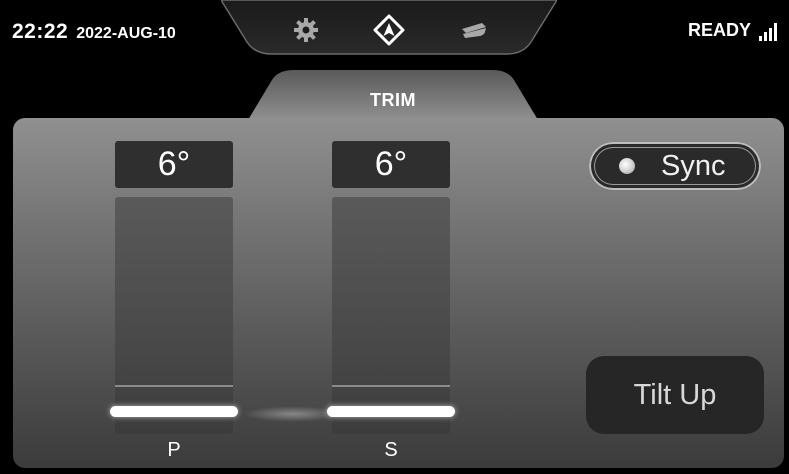 Image resolution: width=789 pixels, height=474 pixels. Describe the element at coordinates (174, 386) in the screenshot. I see `port-reference-line` at that location.